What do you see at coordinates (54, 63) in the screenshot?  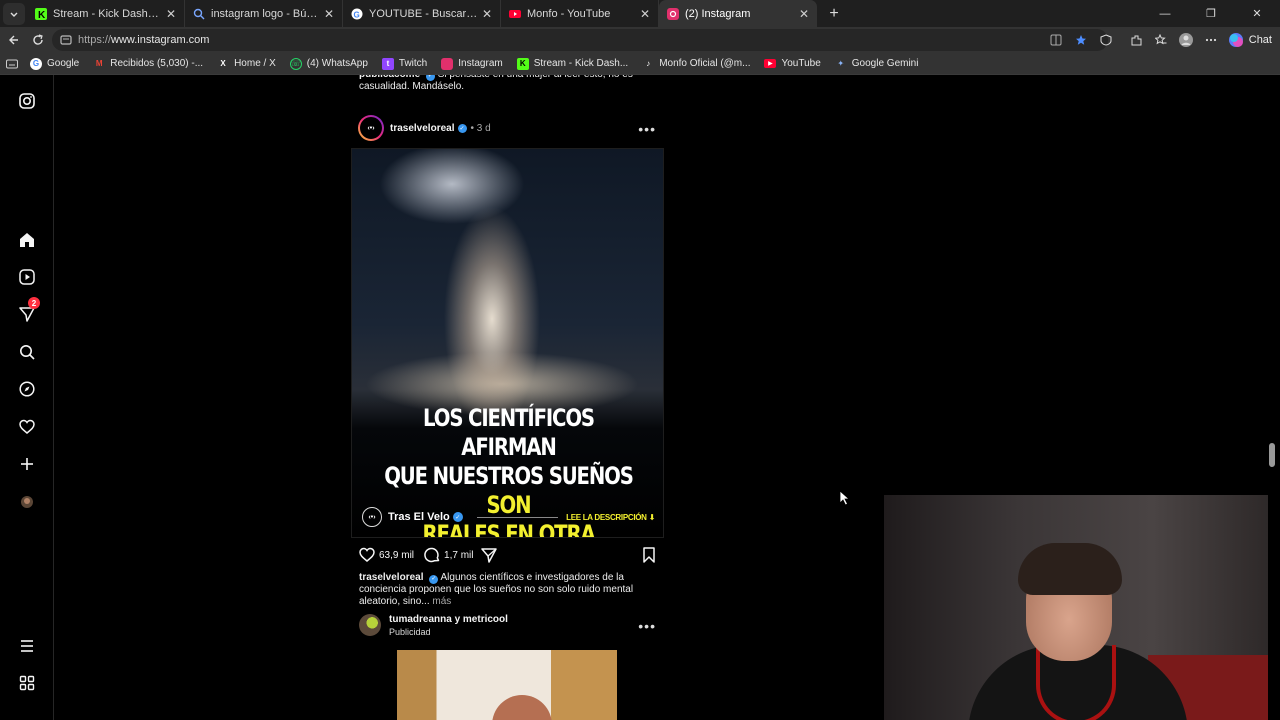 I see `bookmark-google: G Google` at bounding box center [54, 63].